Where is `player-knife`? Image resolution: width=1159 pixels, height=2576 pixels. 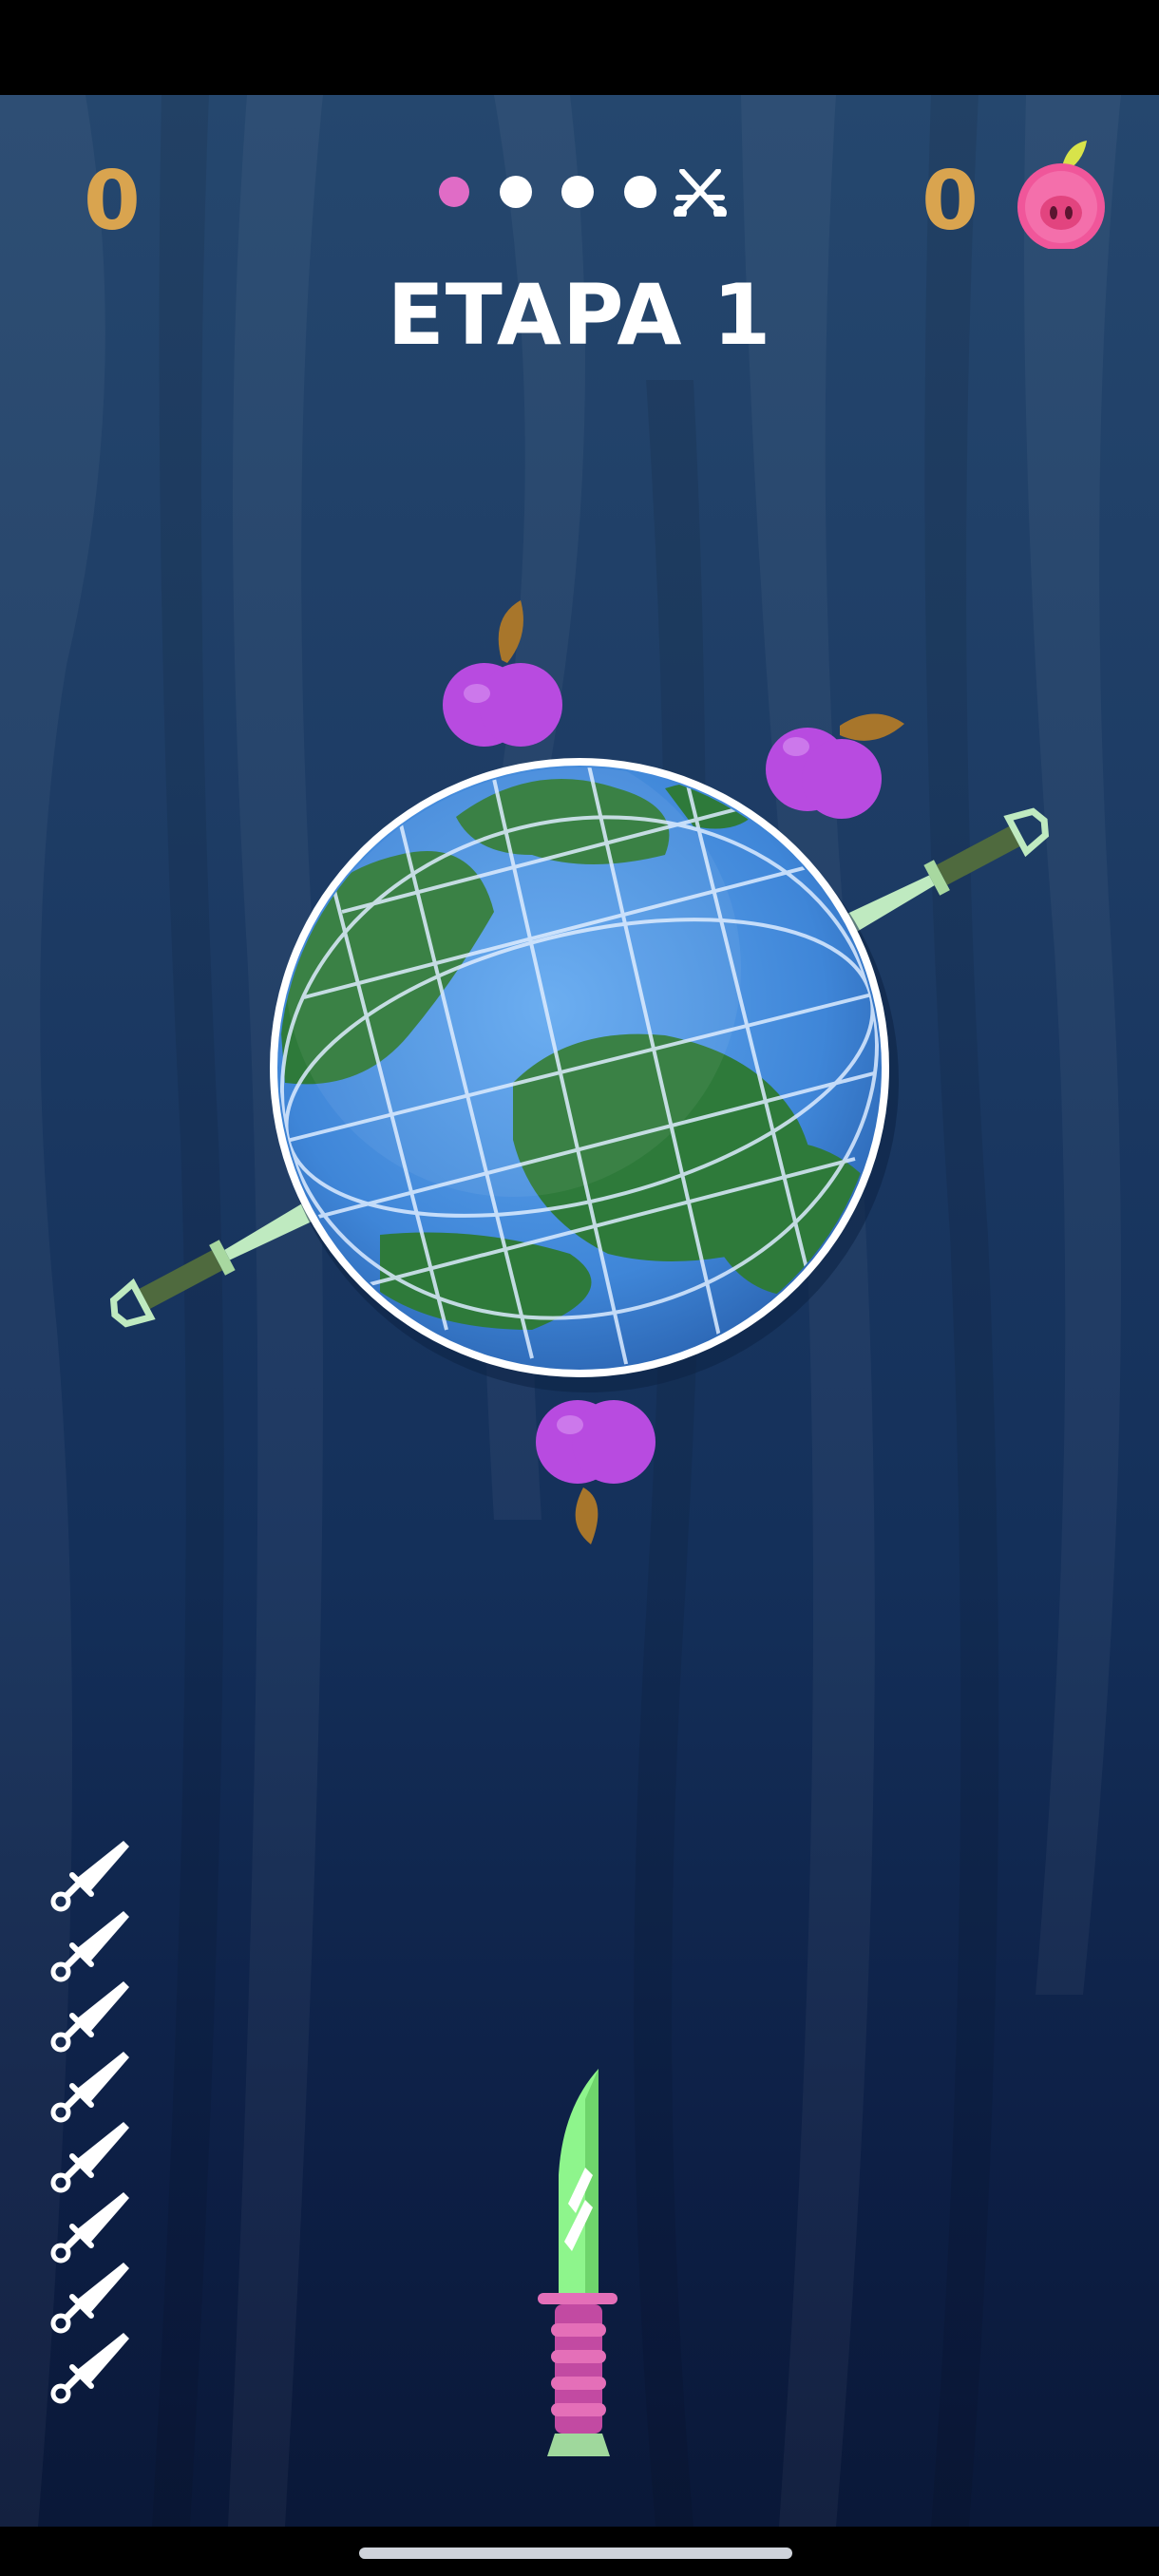
player-knife is located at coordinates (577, 2265).